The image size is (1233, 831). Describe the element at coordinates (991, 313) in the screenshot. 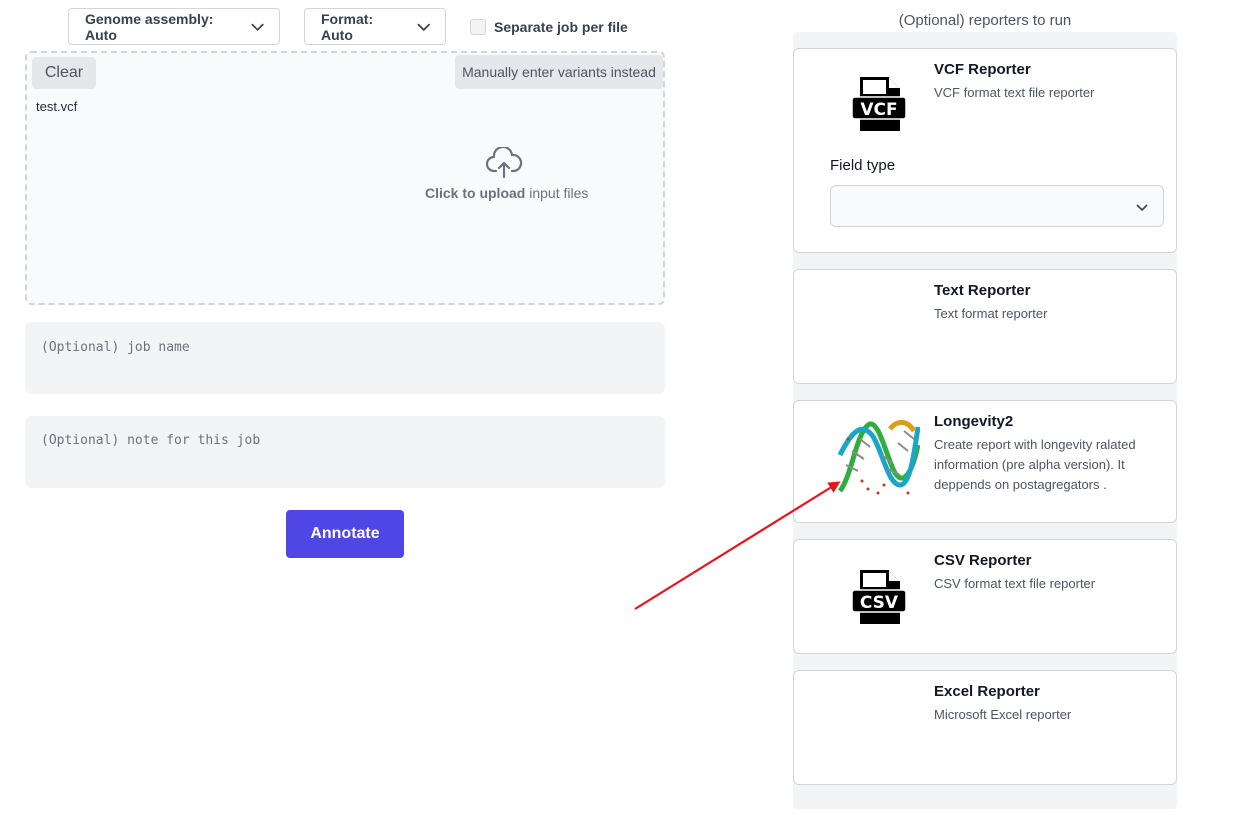

I see `reporter-description: Text format reporter` at that location.